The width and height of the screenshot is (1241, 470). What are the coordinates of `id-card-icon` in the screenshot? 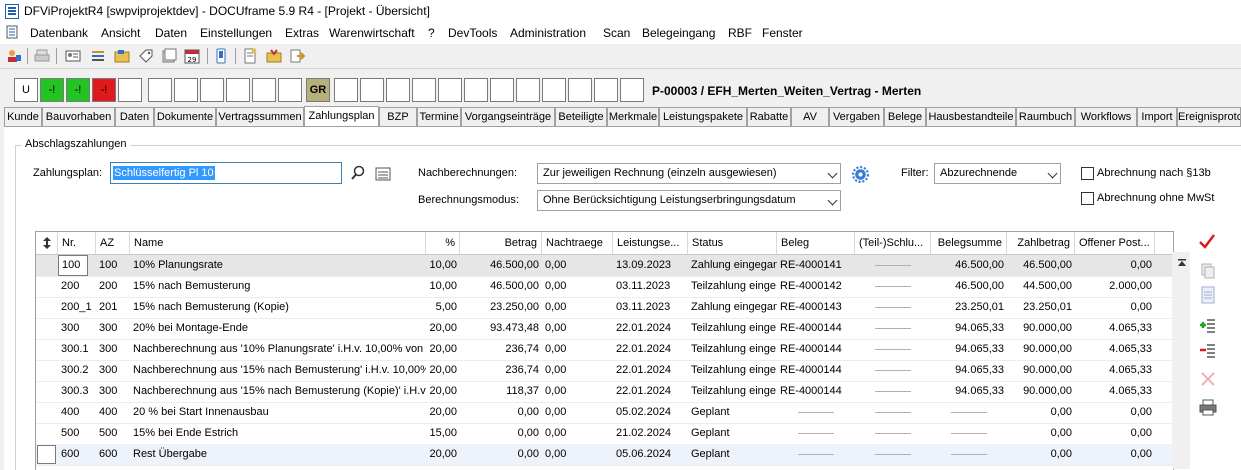 It's located at (73, 56).